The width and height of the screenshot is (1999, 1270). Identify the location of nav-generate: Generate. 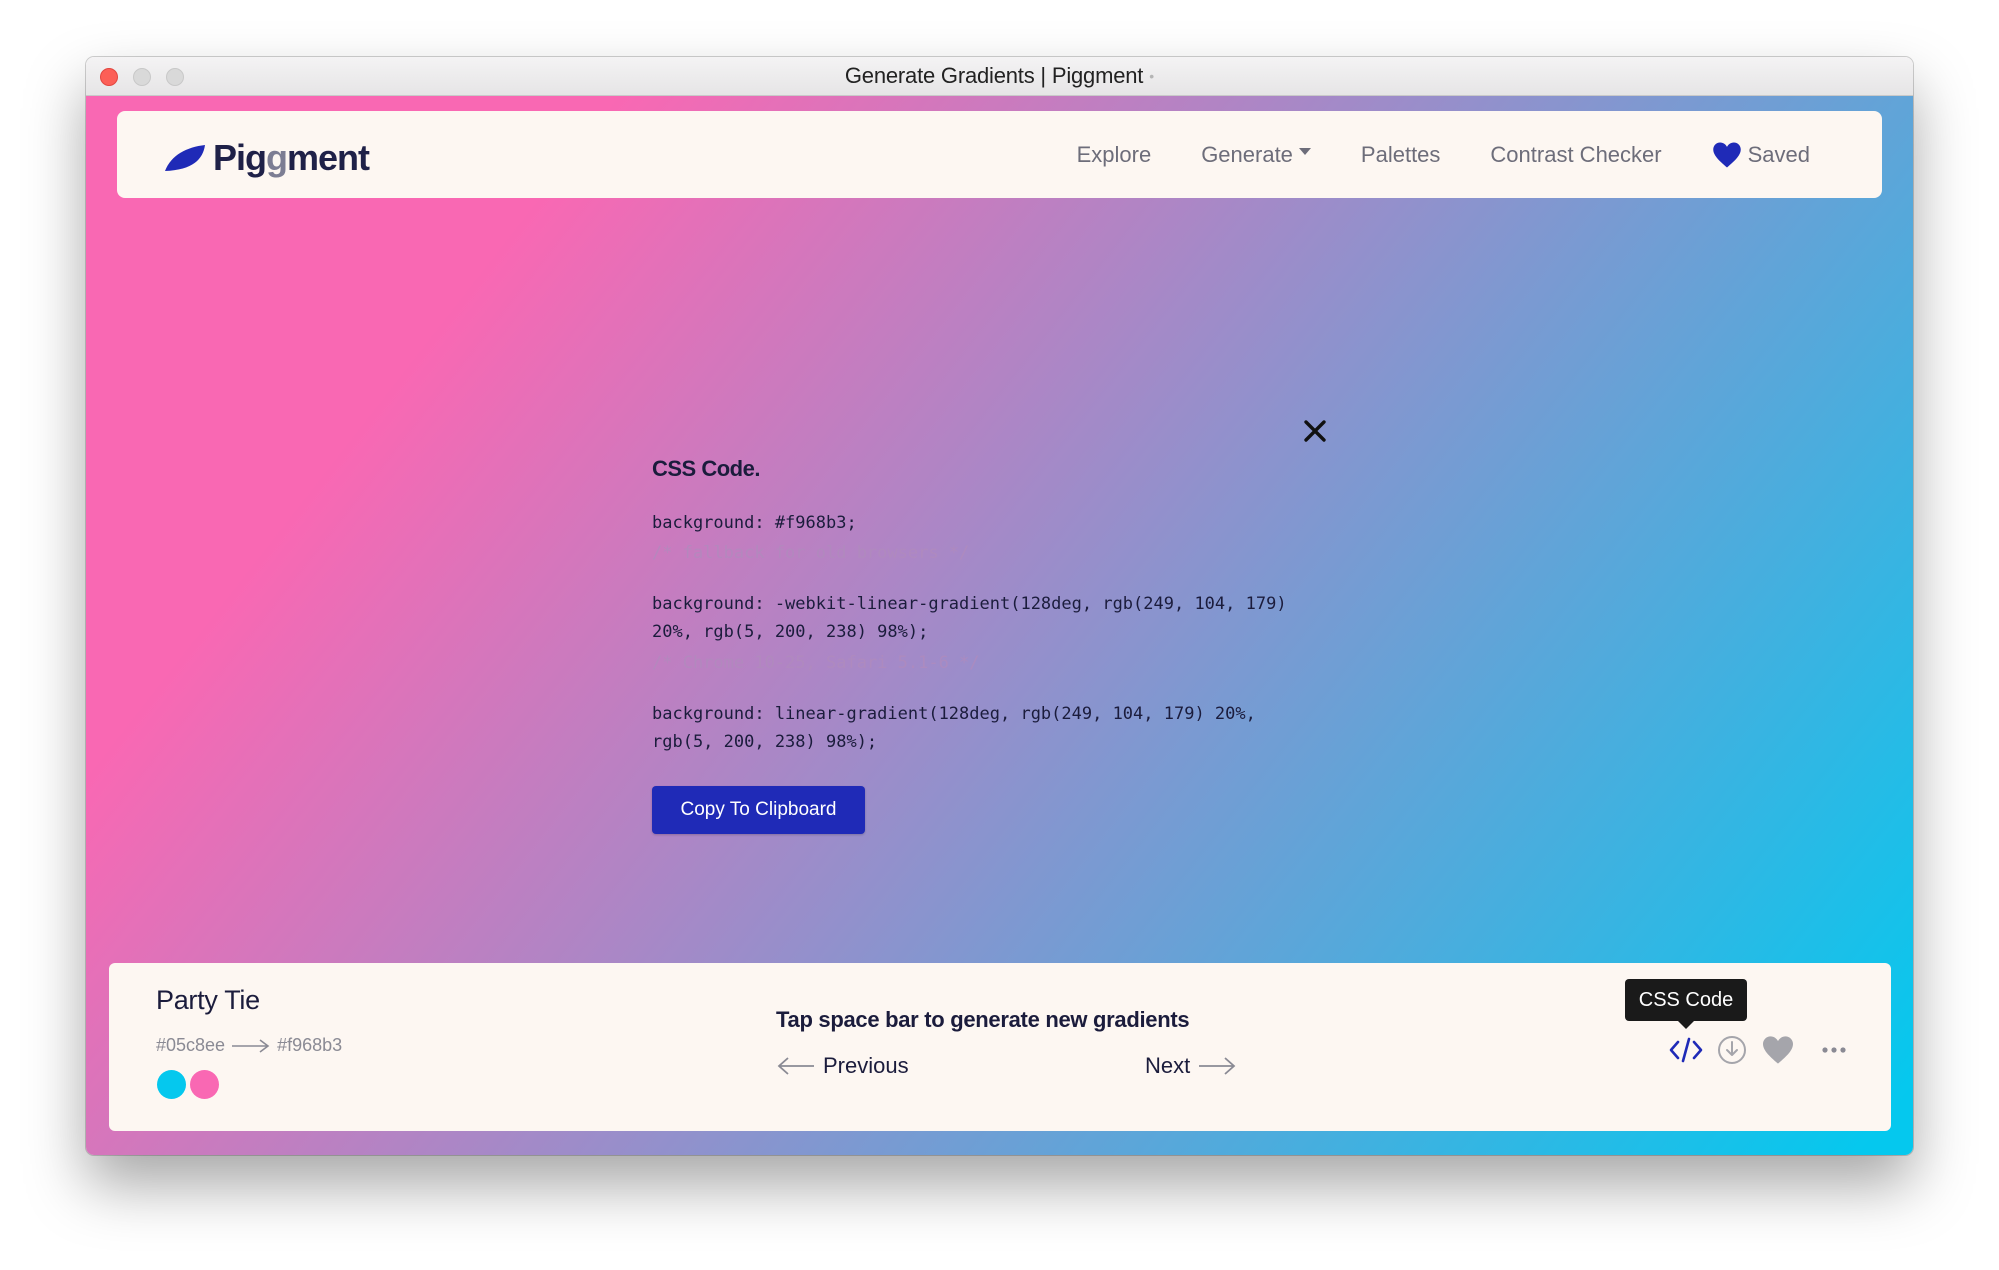
(1256, 155).